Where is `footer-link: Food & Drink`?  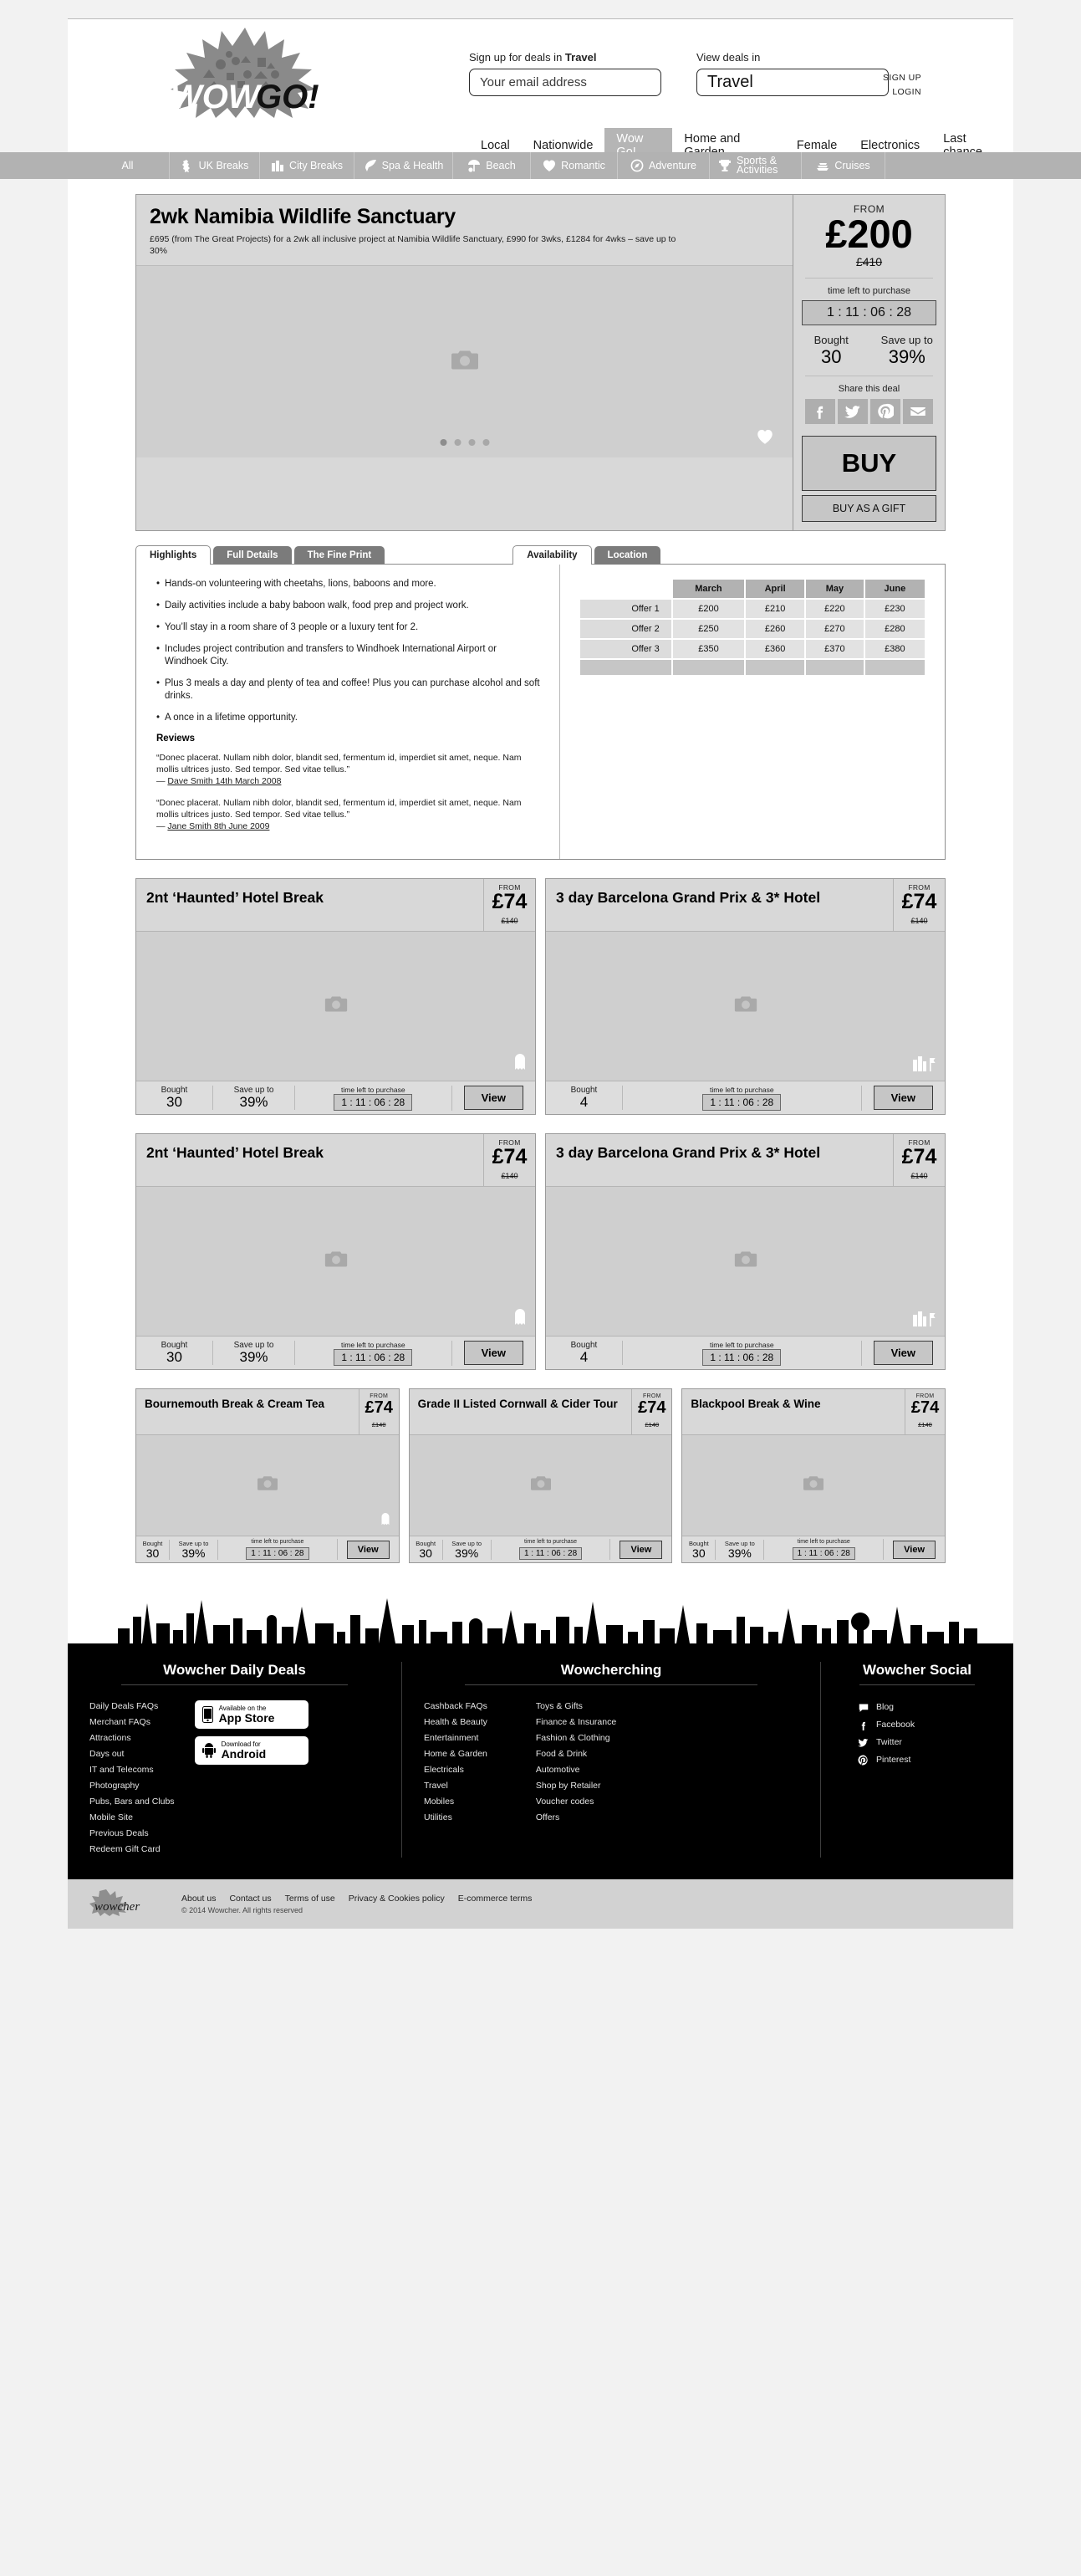 footer-link: Food & Drink is located at coordinates (576, 1754).